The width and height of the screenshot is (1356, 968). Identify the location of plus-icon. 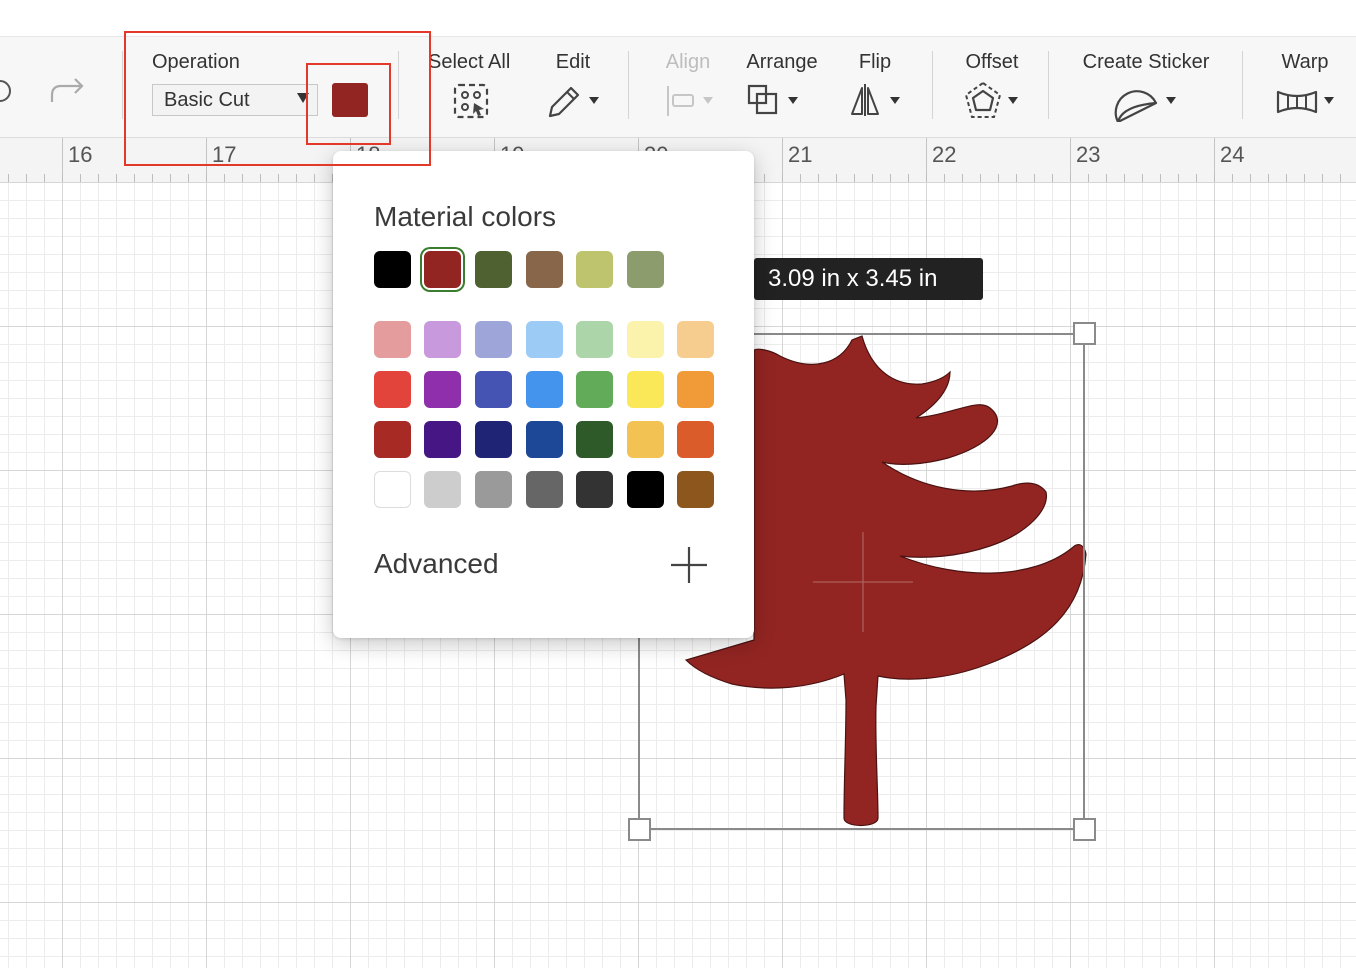
(689, 565).